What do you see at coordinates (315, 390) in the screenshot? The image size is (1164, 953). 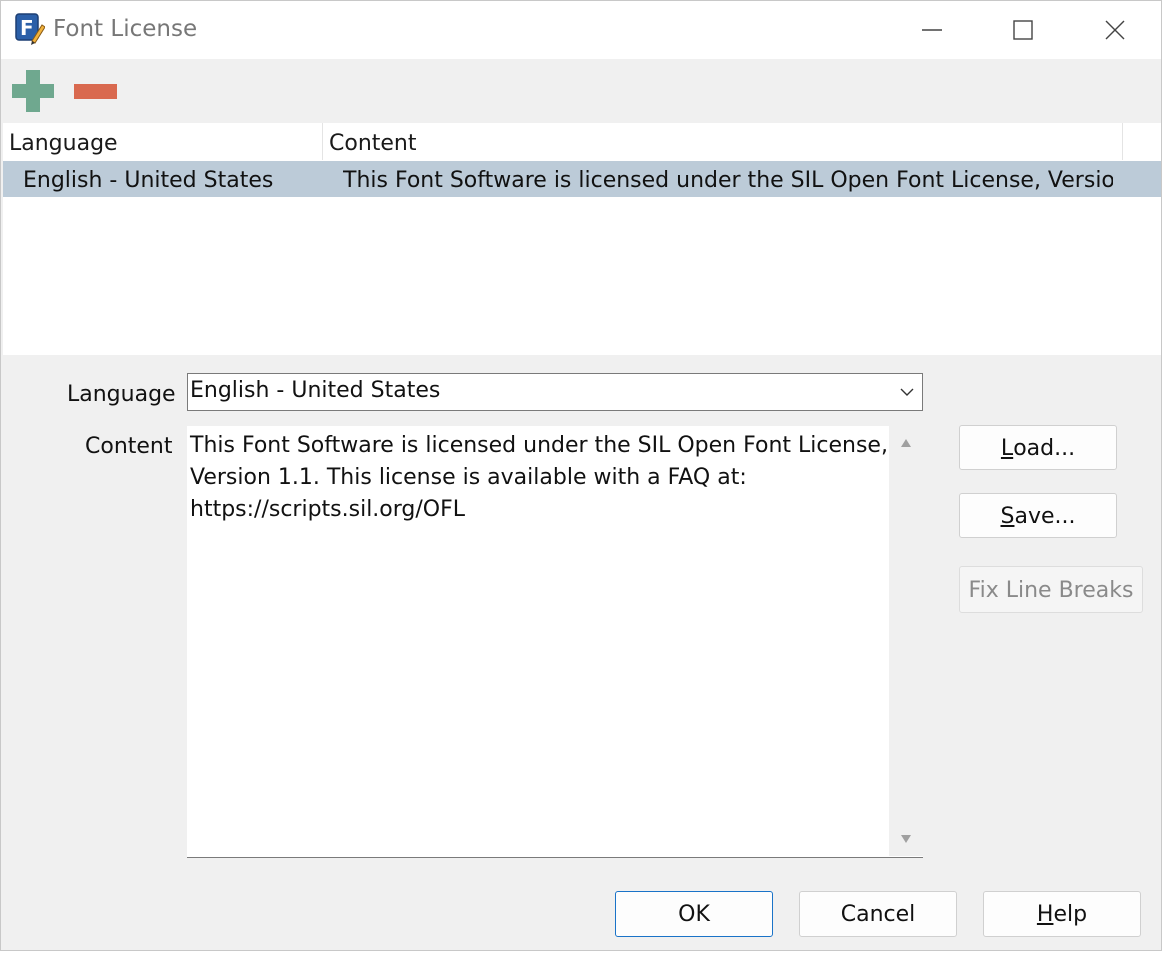 I see `language-select-value: English - United States` at bounding box center [315, 390].